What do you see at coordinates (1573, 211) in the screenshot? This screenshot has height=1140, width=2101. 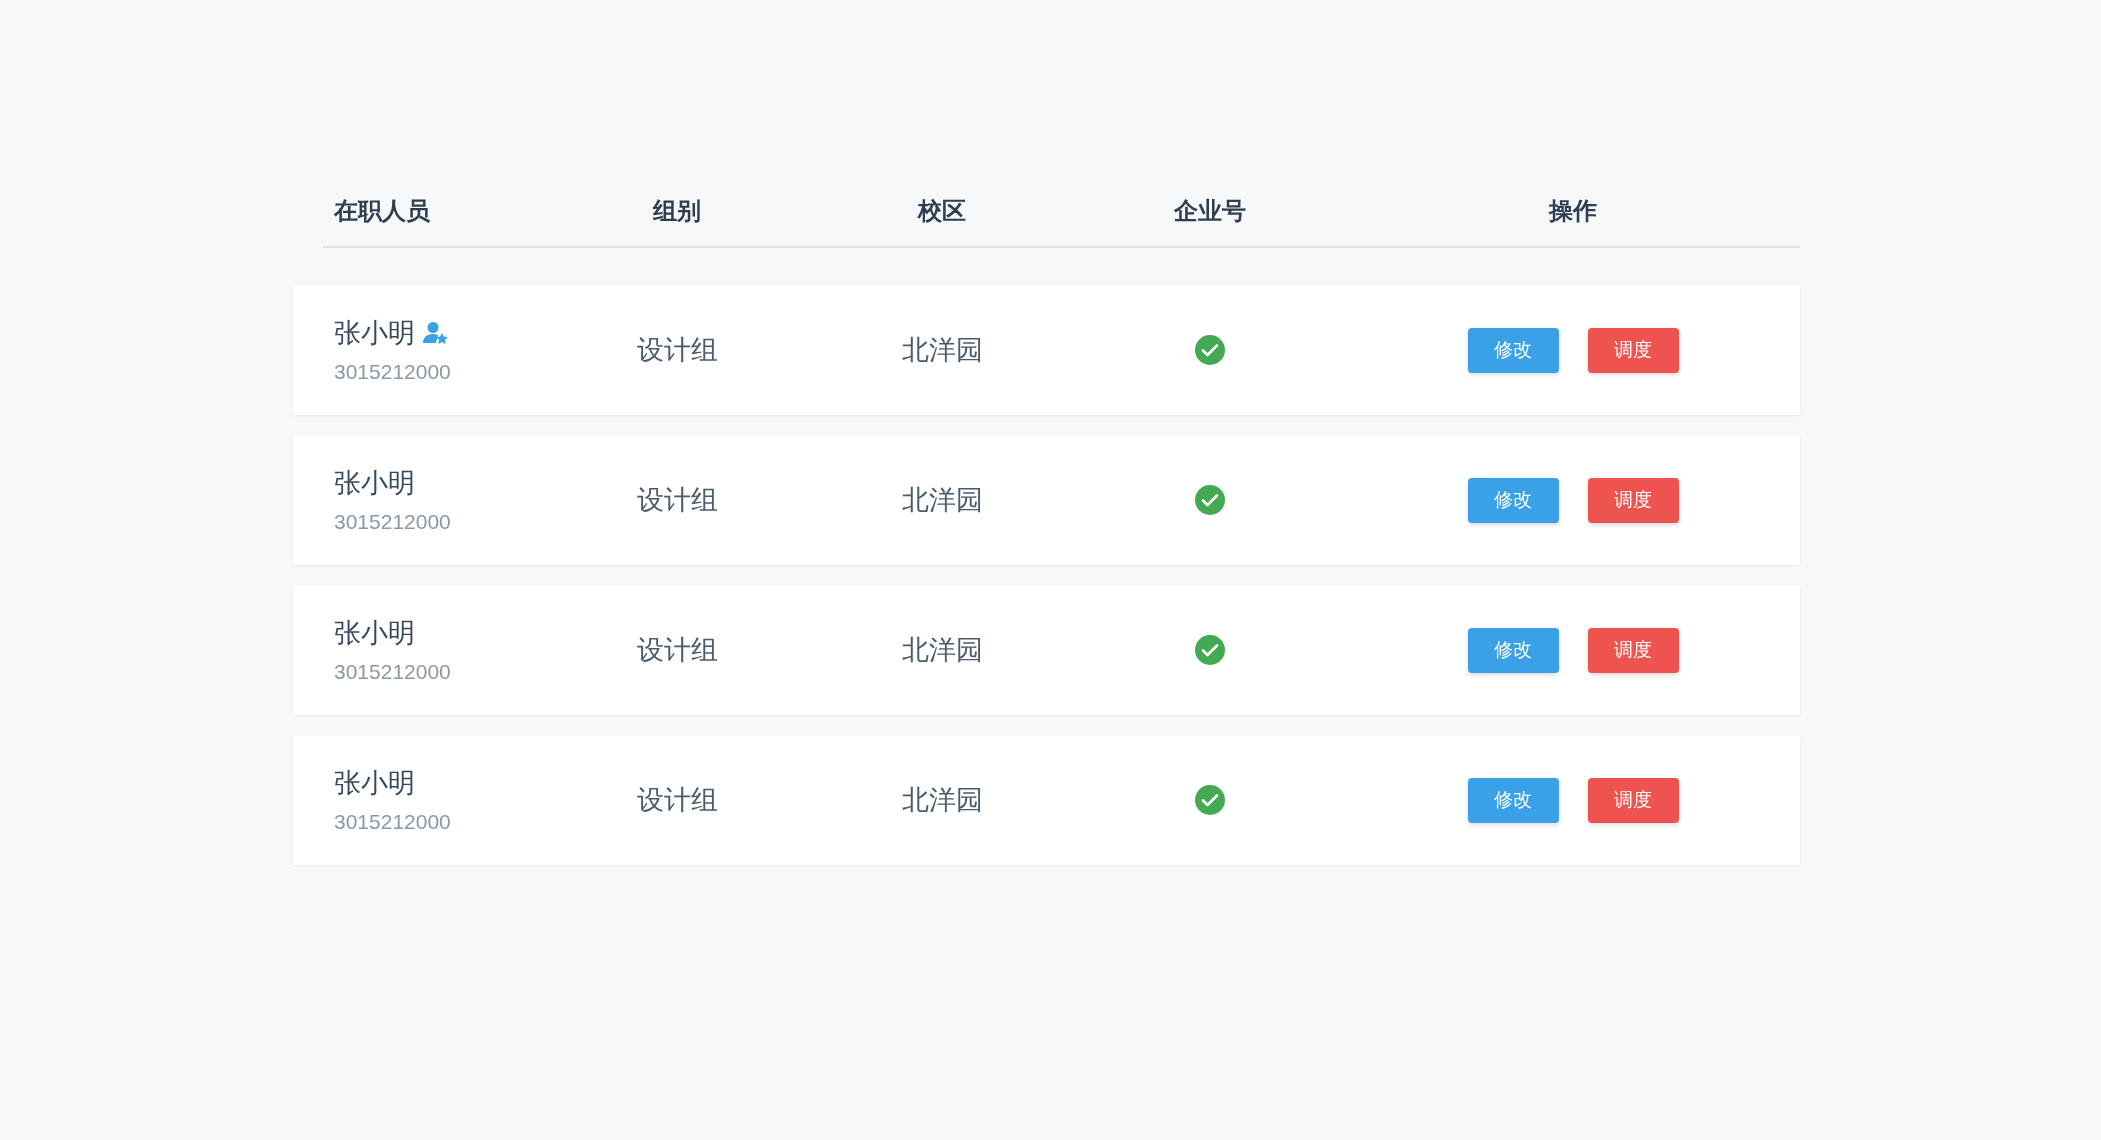 I see `column-header: 操作` at bounding box center [1573, 211].